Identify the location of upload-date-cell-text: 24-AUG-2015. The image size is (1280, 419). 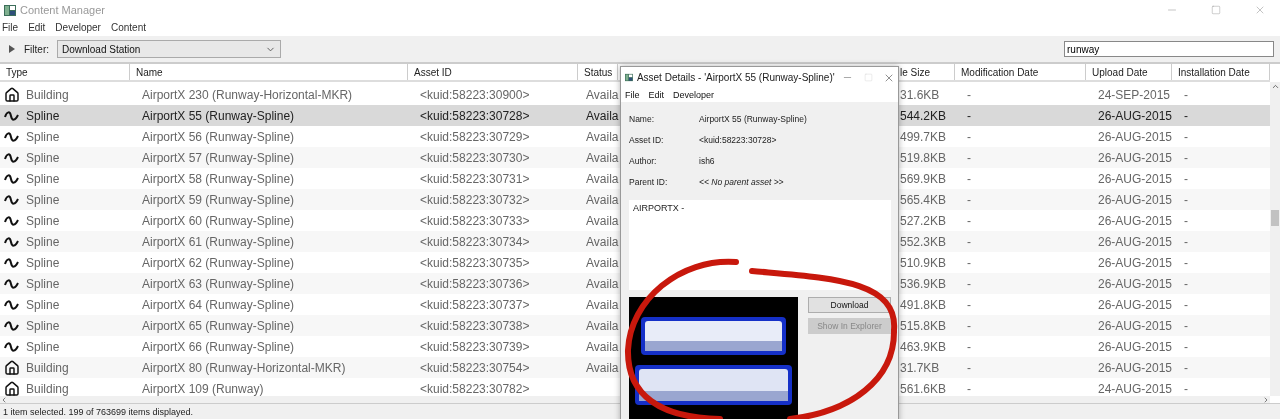
(1134, 388).